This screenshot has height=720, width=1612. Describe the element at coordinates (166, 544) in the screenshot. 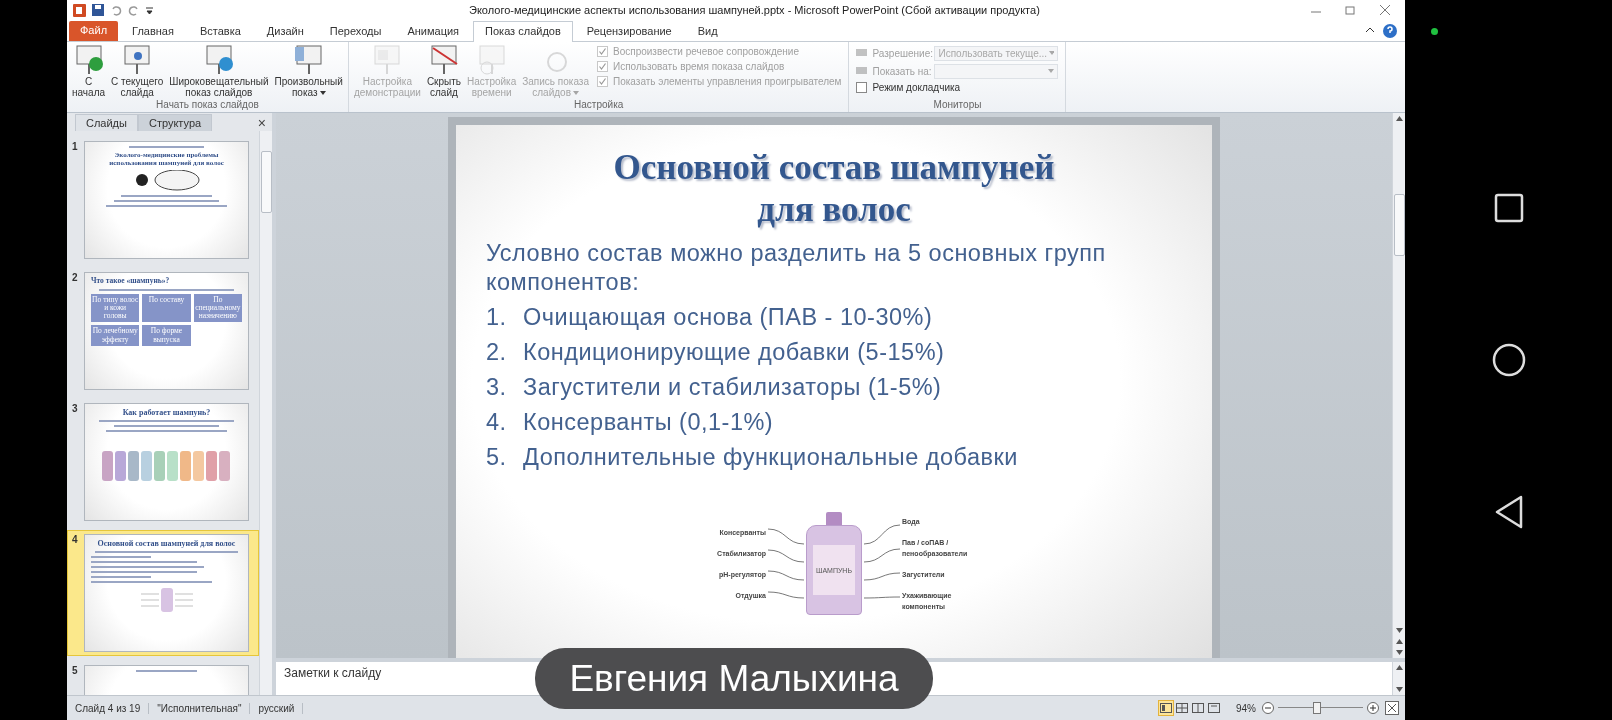

I see `thumbnail-title: Основной состав шампуней для волос` at that location.